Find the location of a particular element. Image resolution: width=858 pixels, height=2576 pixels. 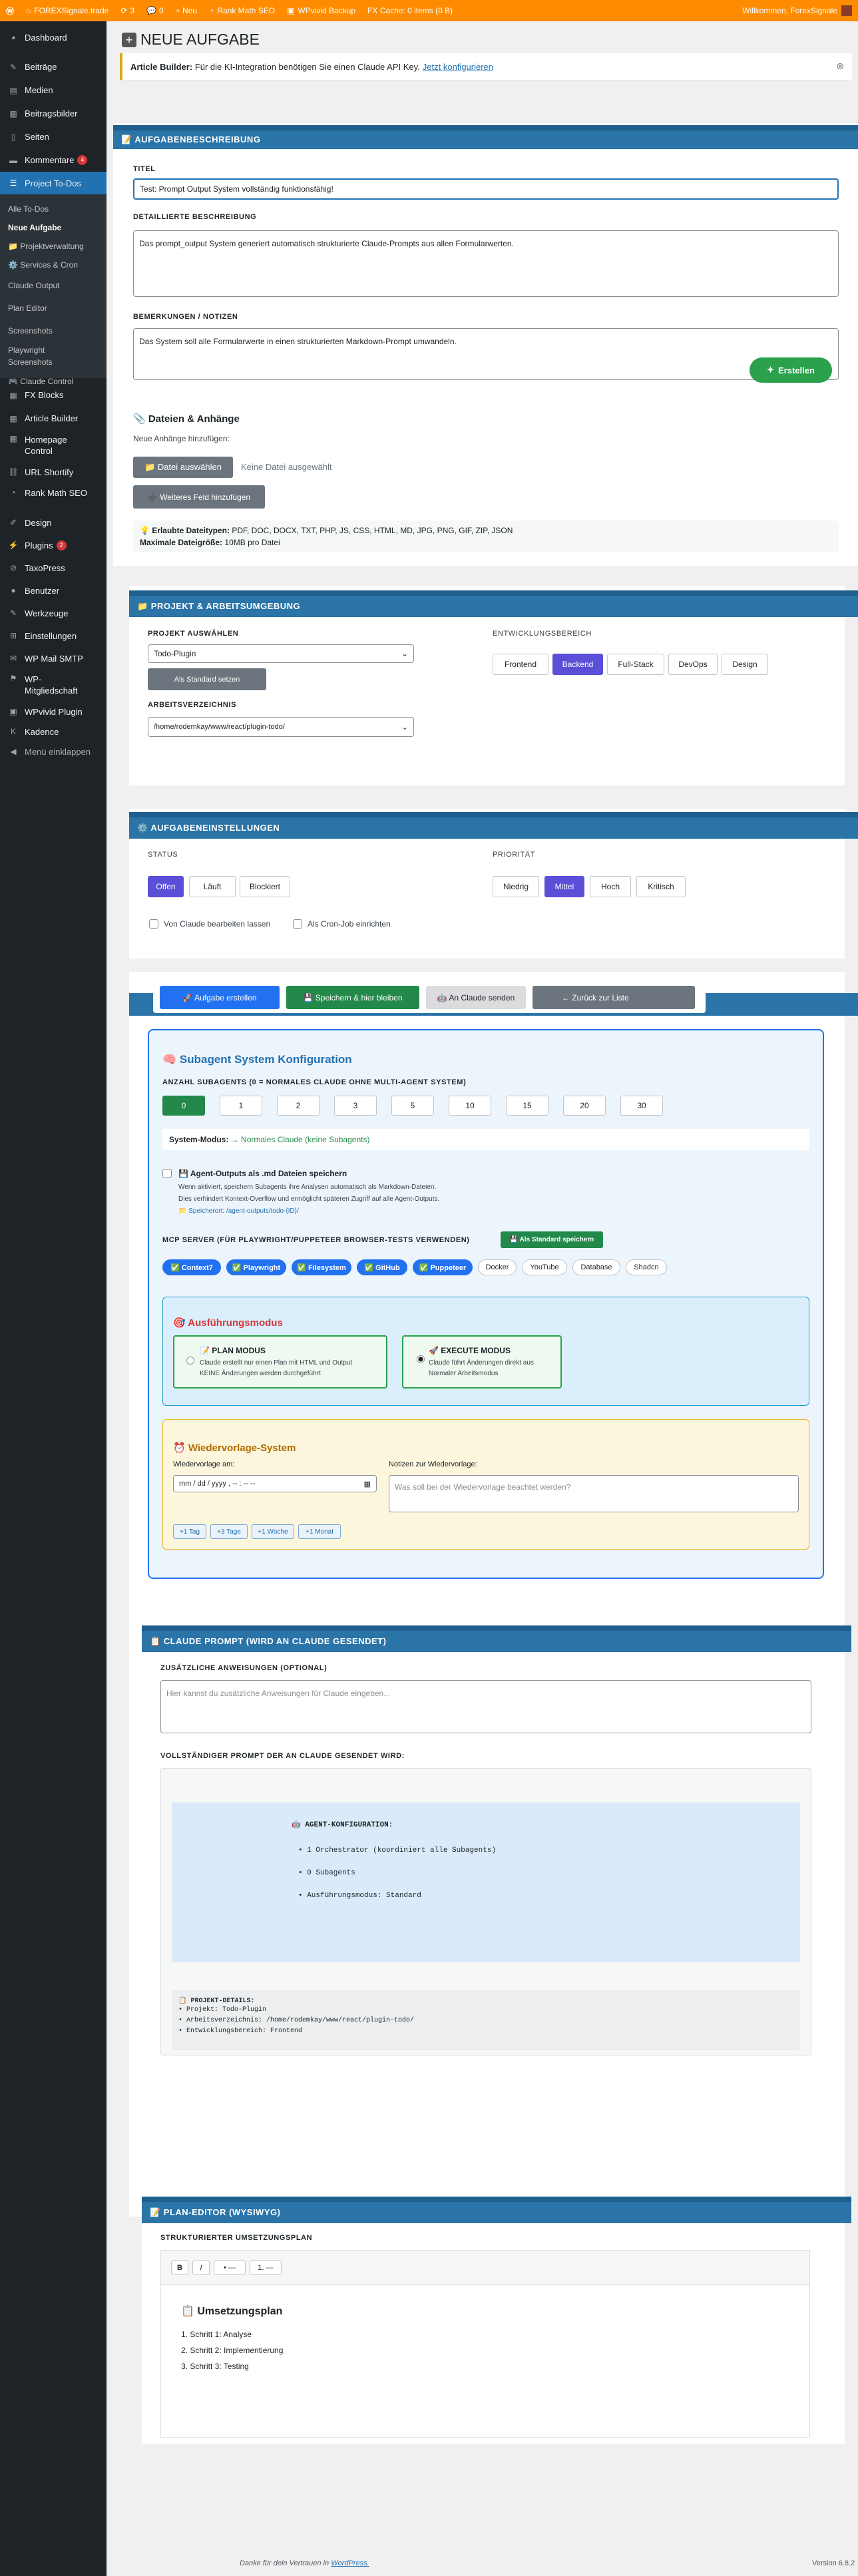

submenu-plan-editor: Plan Editor is located at coordinates (54, 308).